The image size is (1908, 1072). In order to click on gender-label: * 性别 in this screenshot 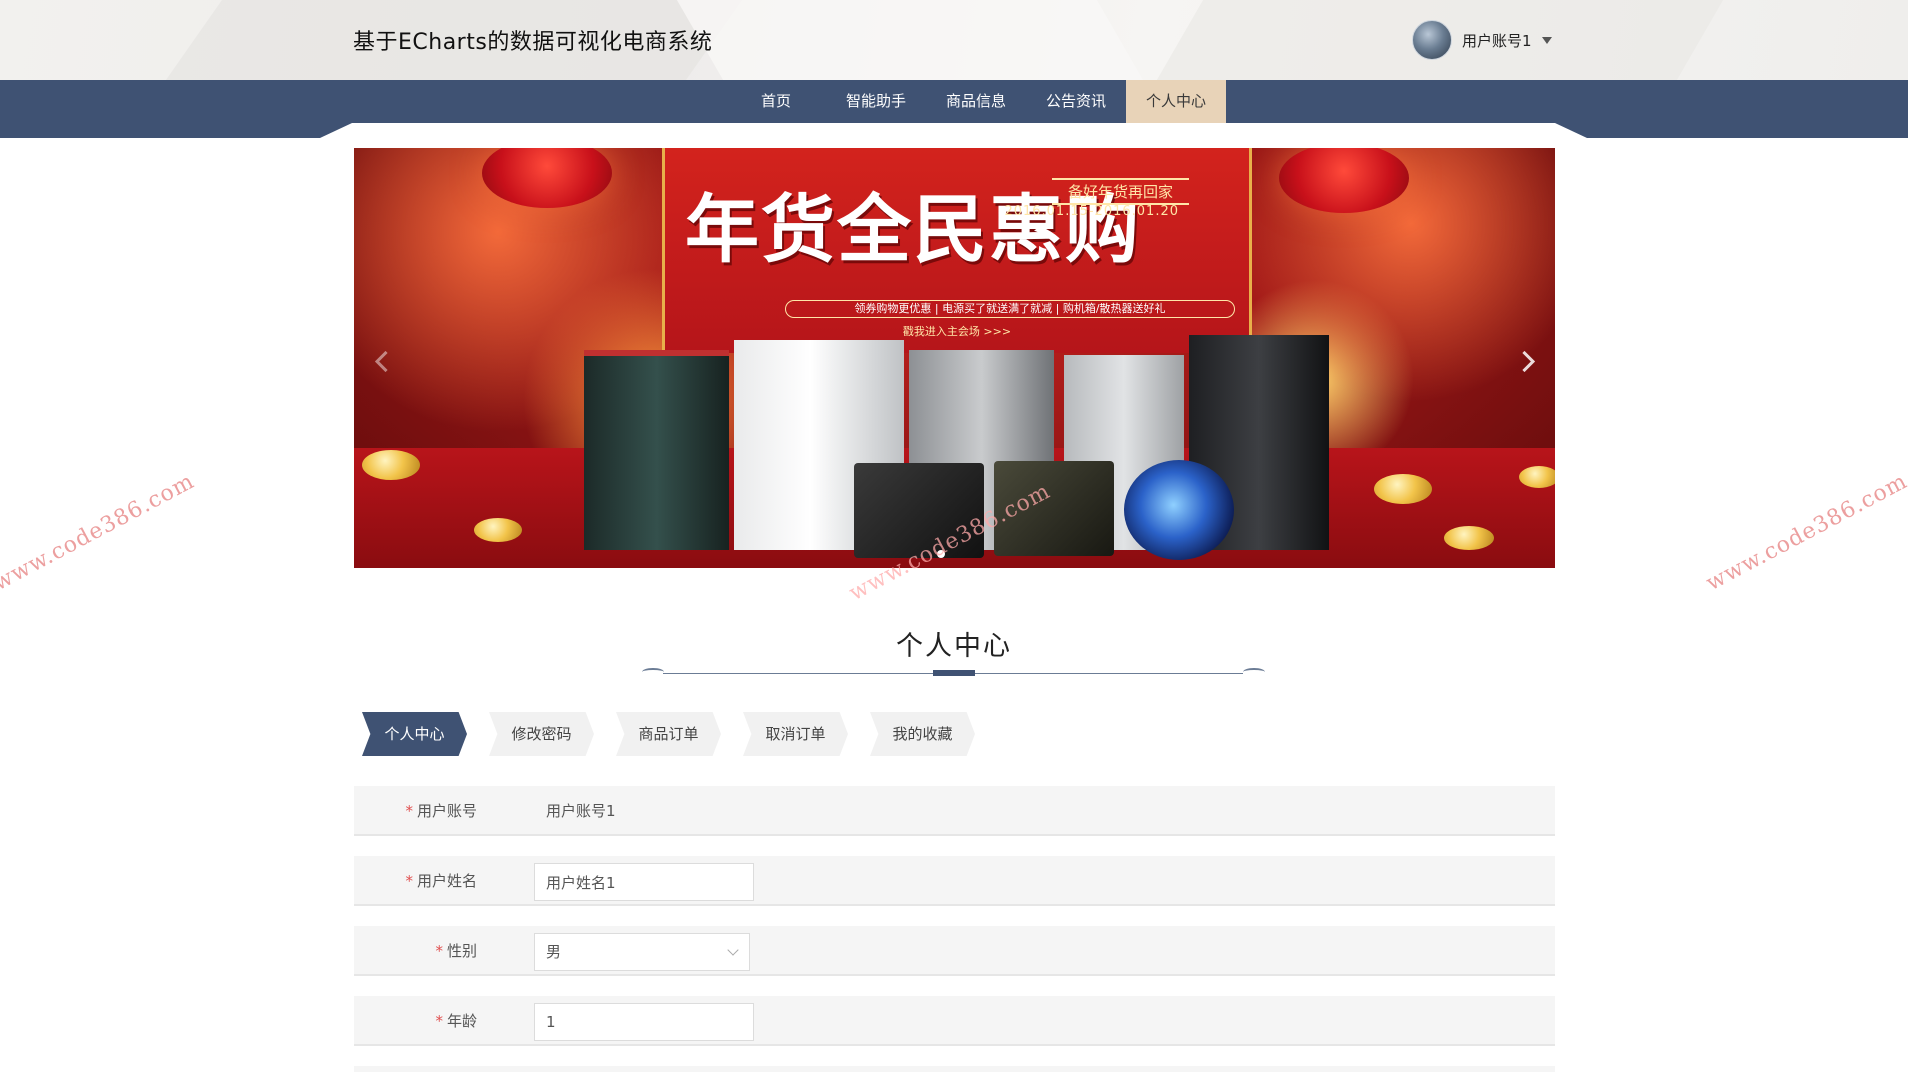, I will do `click(456, 951)`.